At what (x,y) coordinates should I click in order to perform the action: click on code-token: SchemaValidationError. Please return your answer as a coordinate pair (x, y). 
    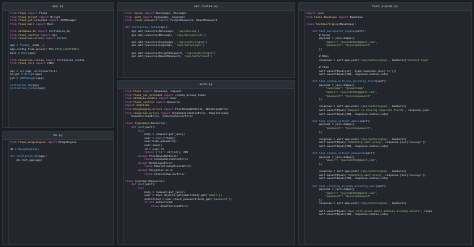
    Looking at the image, I should click on (171, 160).